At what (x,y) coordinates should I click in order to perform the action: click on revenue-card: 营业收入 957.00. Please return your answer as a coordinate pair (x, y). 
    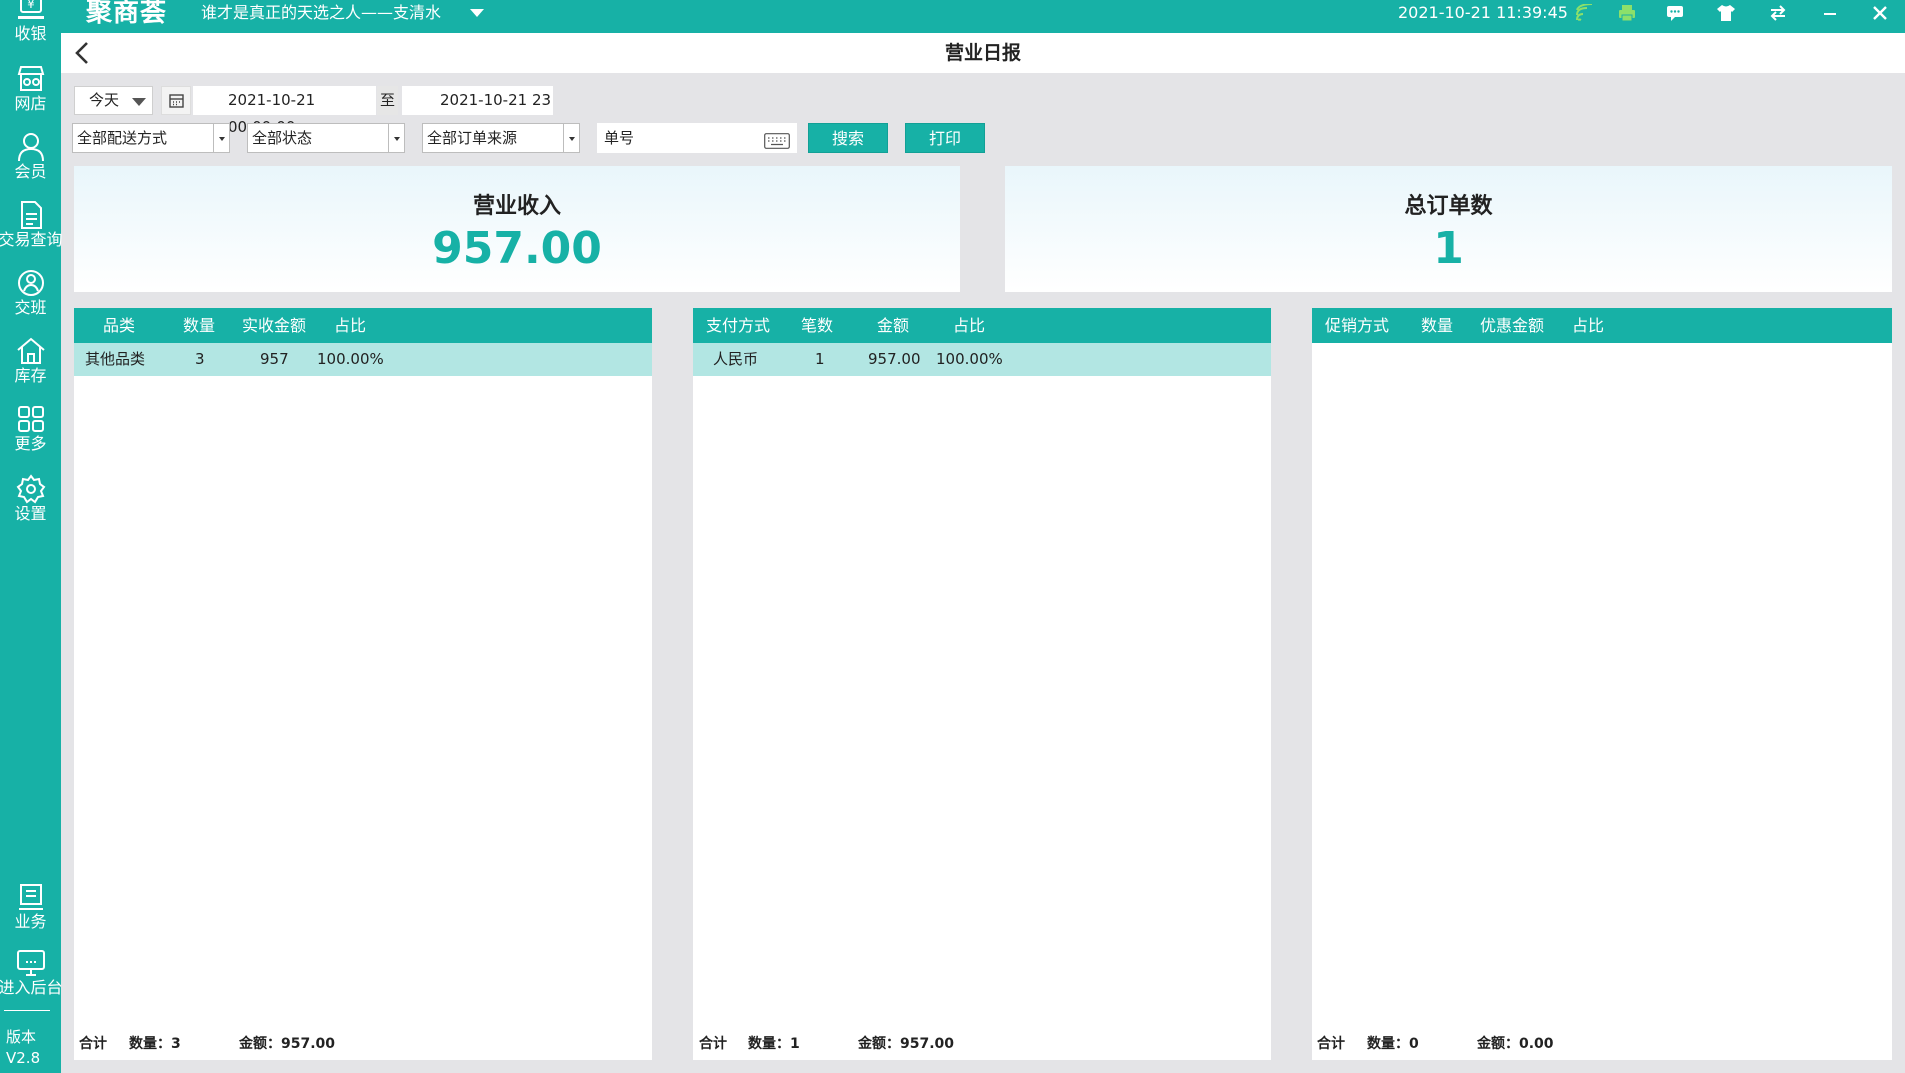
    Looking at the image, I should click on (517, 229).